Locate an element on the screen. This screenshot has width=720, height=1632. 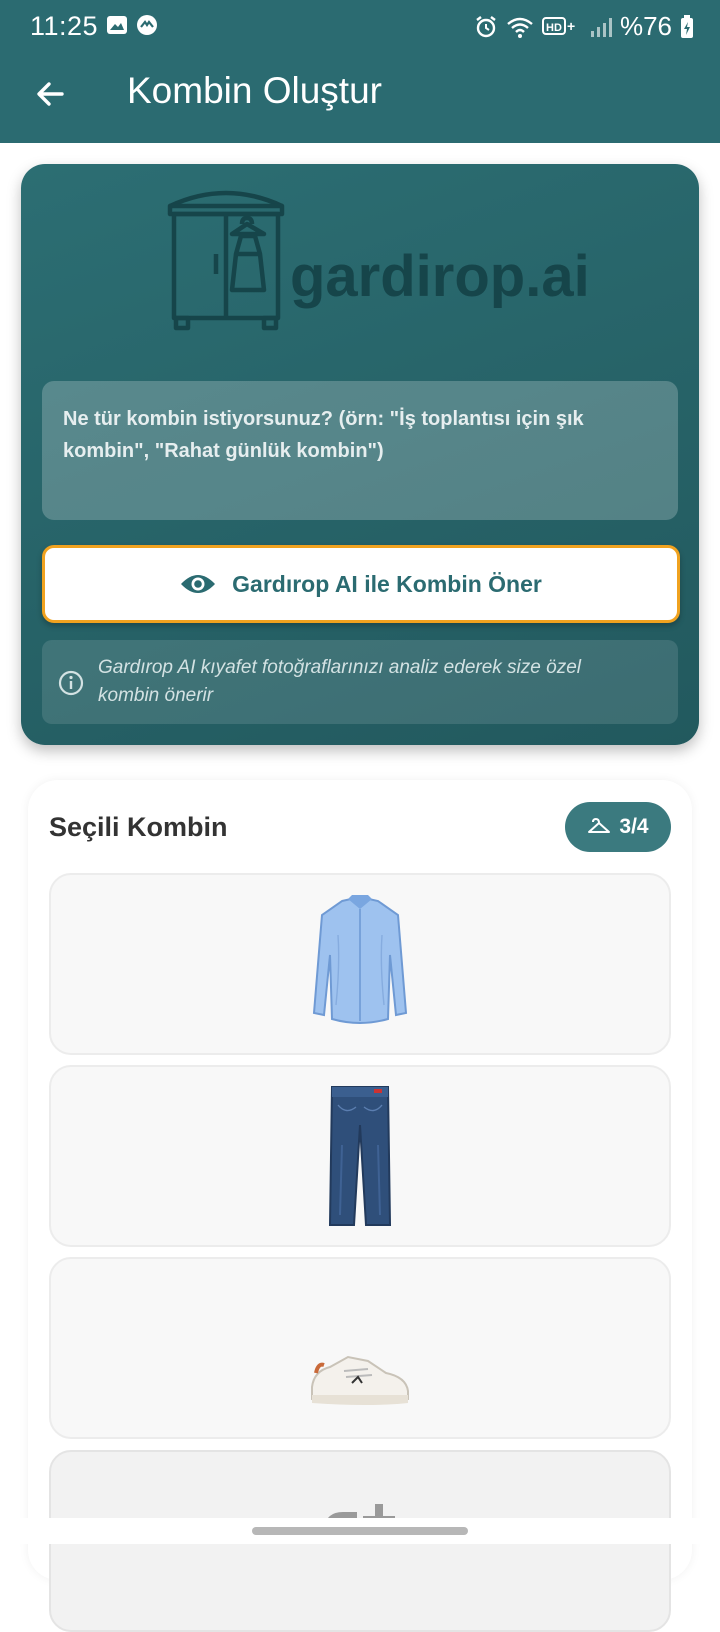
battery-percent: %76 is located at coordinates (645, 26).